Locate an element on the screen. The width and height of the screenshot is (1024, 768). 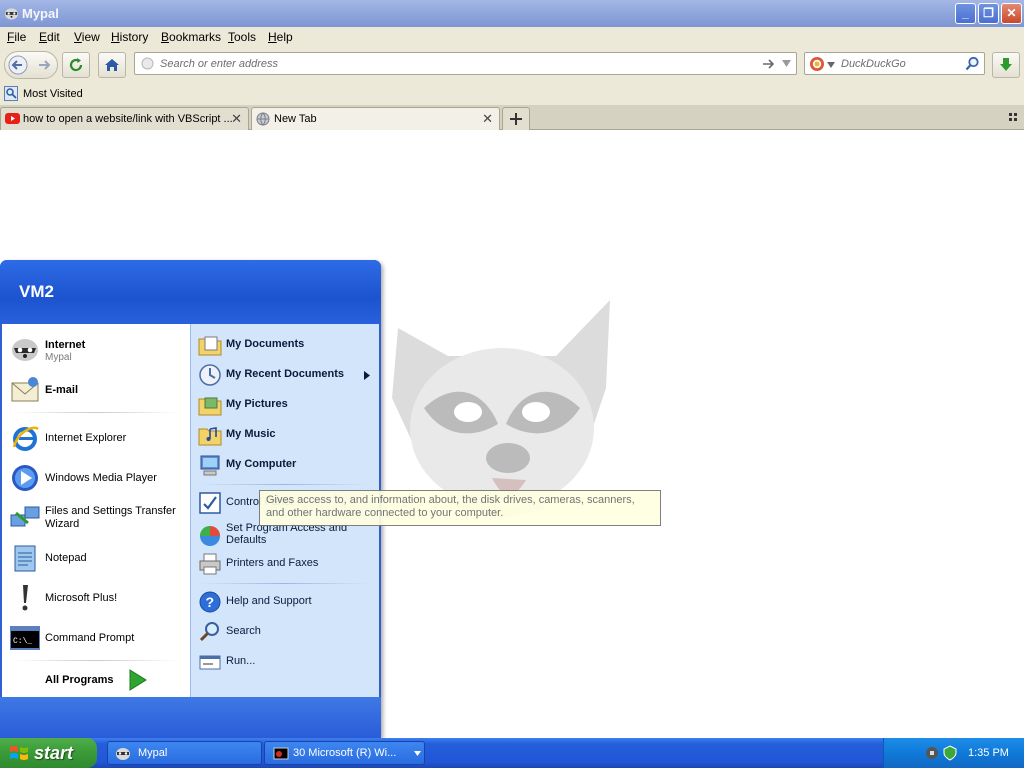
menu-history: History is located at coordinates (129, 37).